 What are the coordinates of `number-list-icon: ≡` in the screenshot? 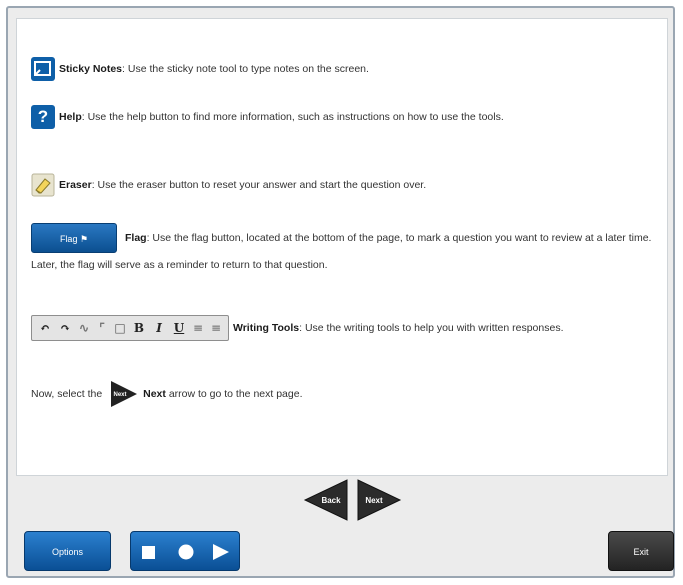 It's located at (216, 328).